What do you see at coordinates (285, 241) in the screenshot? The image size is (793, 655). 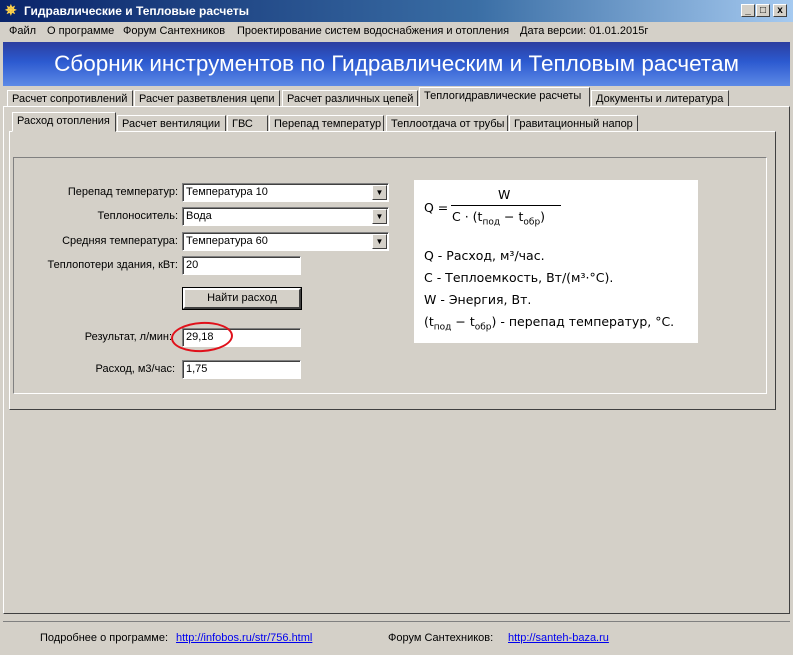 I see `avg-temp-select: Температура 60 ▼` at bounding box center [285, 241].